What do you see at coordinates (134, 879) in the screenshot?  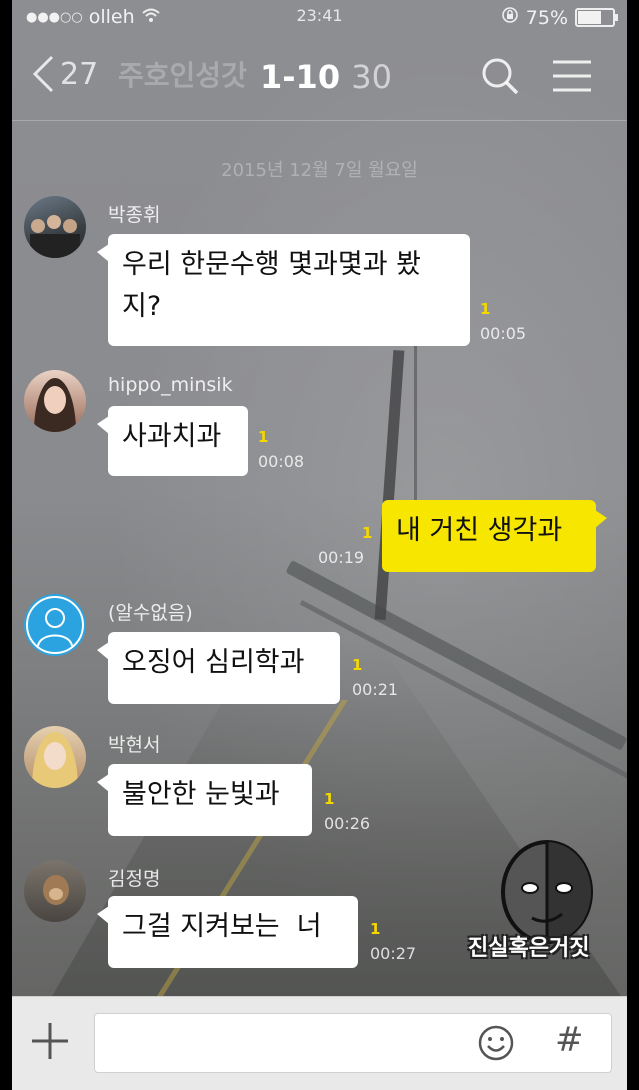 I see `sender-name: 김정명` at bounding box center [134, 879].